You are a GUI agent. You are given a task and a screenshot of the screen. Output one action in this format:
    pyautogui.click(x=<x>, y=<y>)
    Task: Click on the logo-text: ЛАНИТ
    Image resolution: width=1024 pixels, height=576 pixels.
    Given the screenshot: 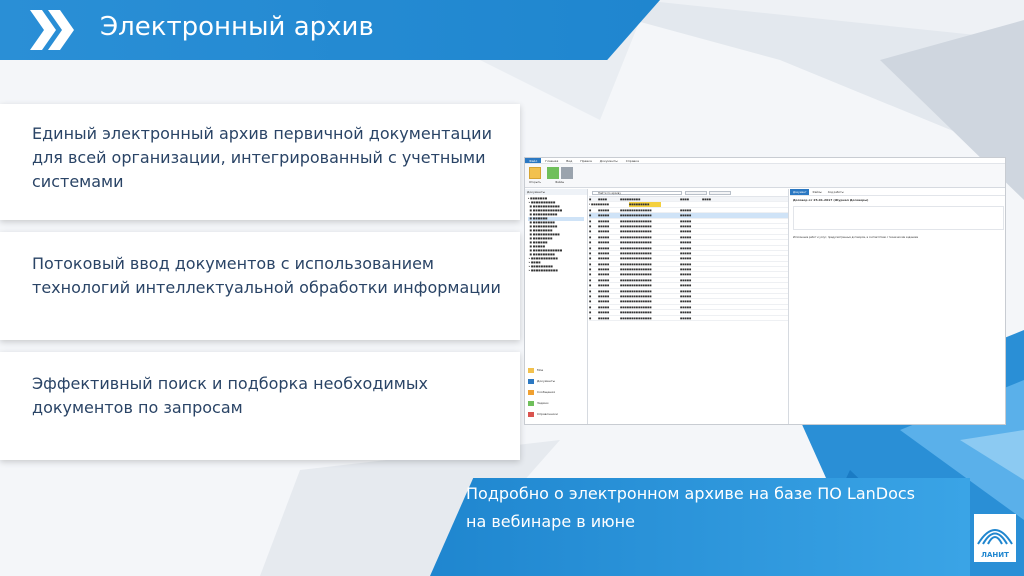 What is the action you would take?
    pyautogui.click(x=995, y=555)
    